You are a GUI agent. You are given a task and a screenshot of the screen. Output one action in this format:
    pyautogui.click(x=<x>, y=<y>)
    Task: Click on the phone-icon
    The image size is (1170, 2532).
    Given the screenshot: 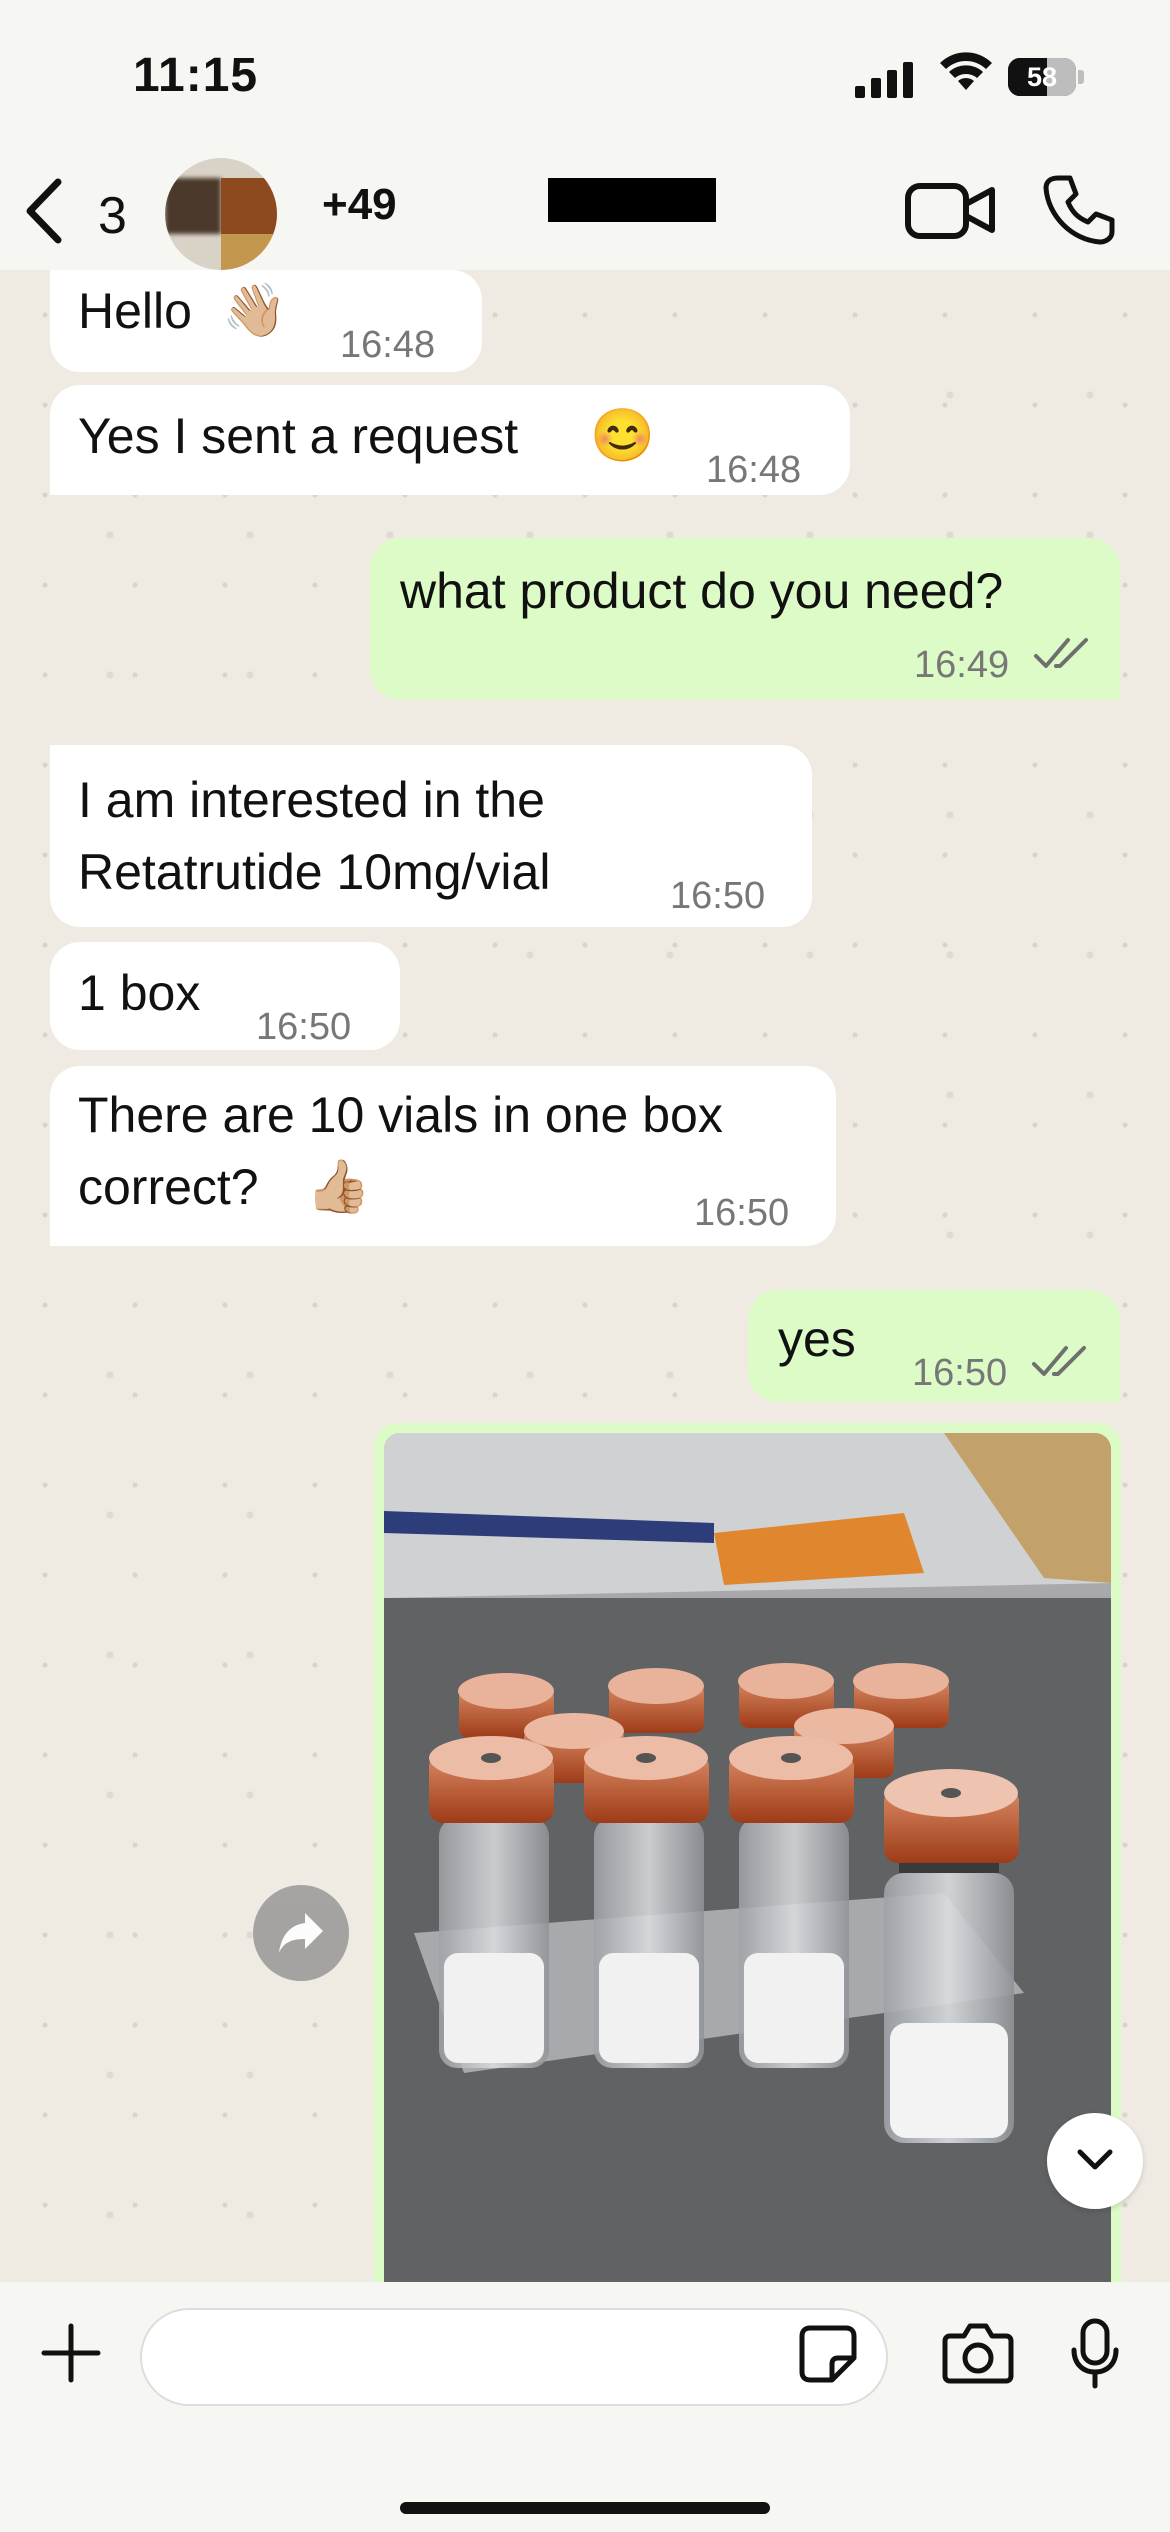 What is the action you would take?
    pyautogui.click(x=1079, y=209)
    